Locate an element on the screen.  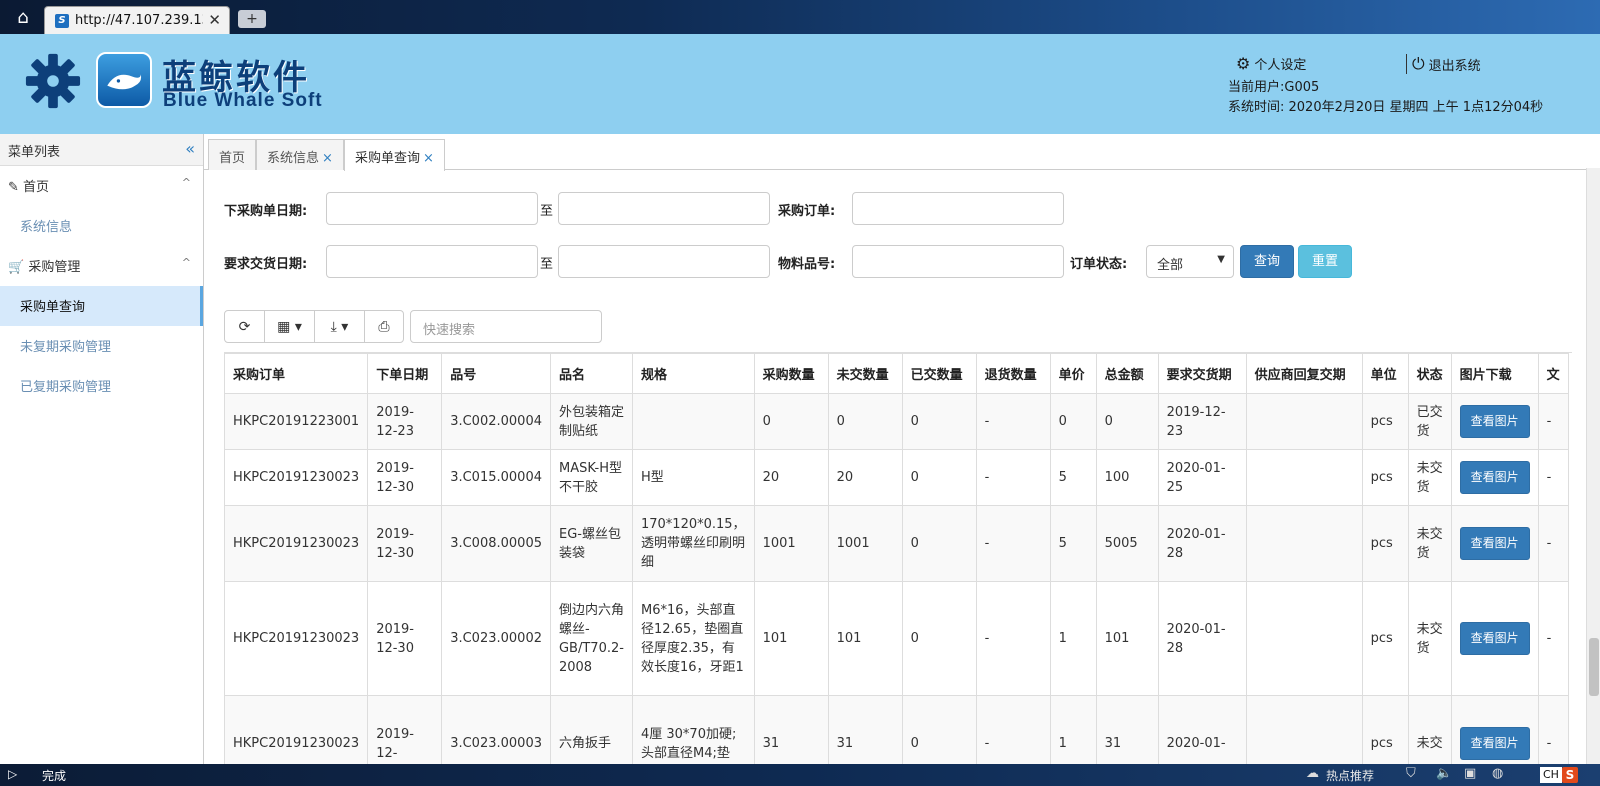
sidebar-group-purchase: 🛒 采购管理 ^ is located at coordinates (101, 266).